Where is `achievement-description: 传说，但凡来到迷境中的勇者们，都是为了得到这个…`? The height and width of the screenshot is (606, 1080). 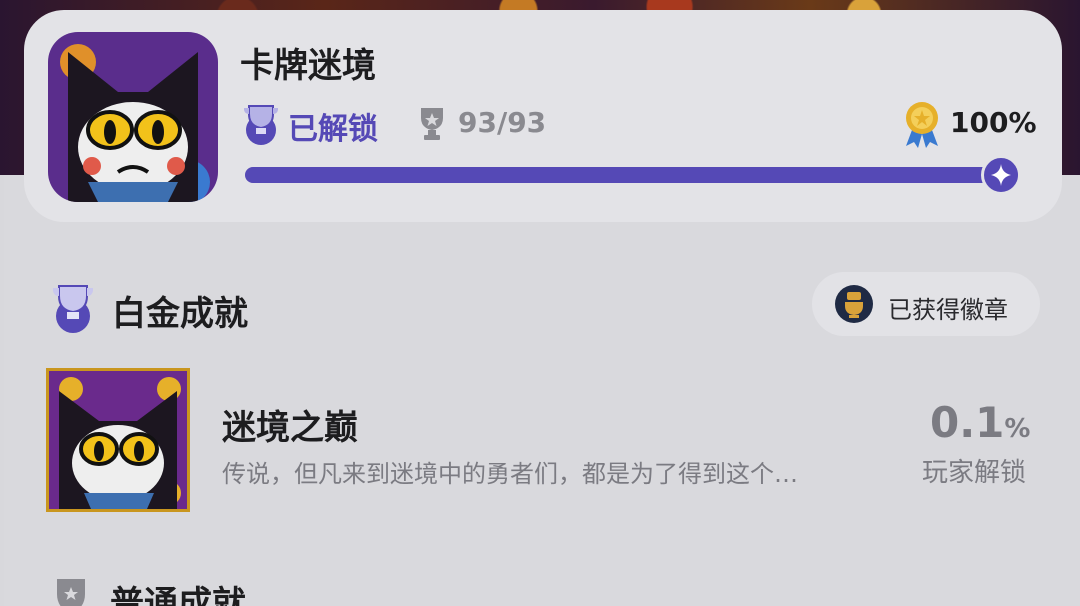
achievement-description: 传说，但凡来到迷境中的勇者们，都是为了得到这个… is located at coordinates (510, 474).